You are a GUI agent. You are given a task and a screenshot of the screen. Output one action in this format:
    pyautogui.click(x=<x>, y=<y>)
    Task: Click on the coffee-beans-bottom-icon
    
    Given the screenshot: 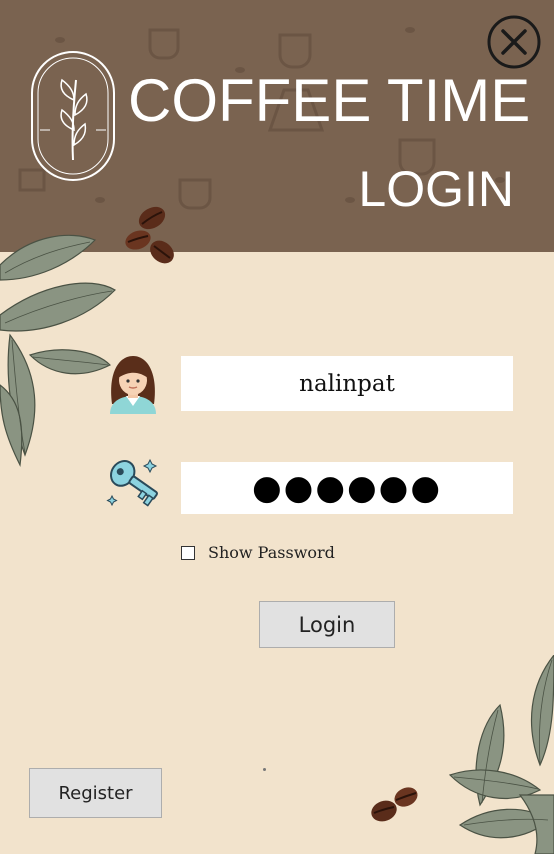 What is the action you would take?
    pyautogui.click(x=394, y=804)
    